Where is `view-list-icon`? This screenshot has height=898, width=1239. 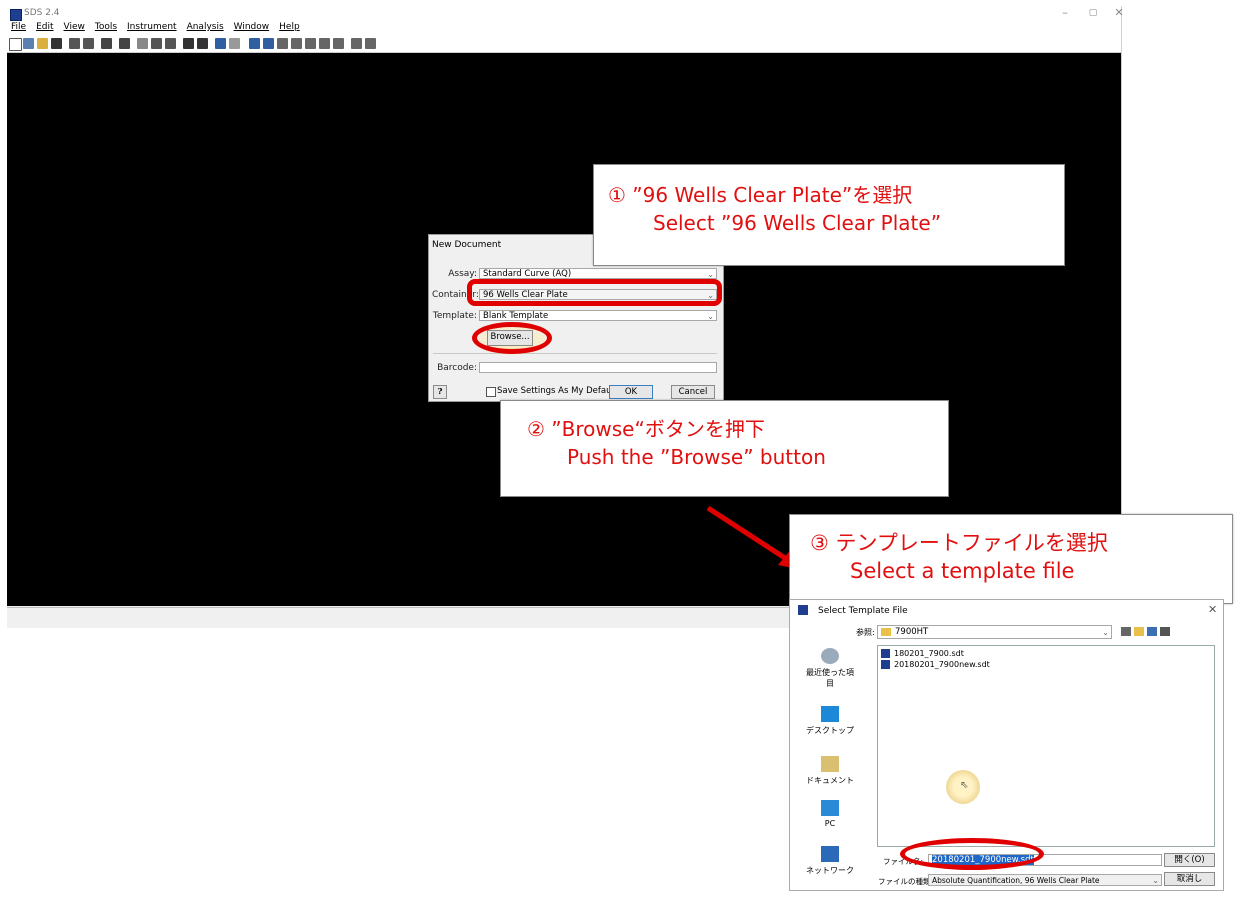 view-list-icon is located at coordinates (1152, 631).